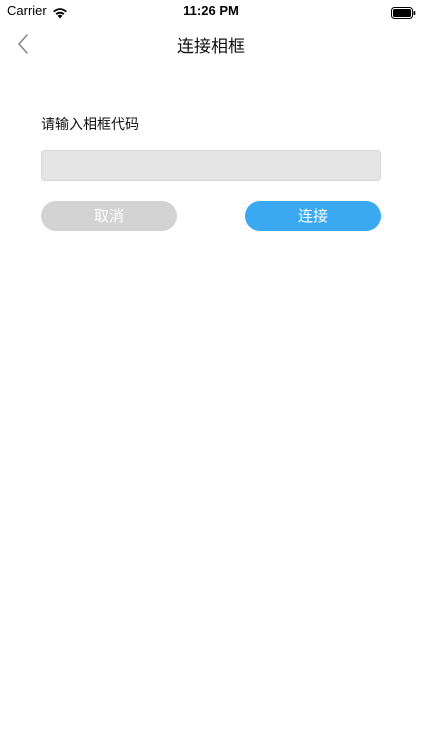  What do you see at coordinates (211, 165) in the screenshot?
I see `frame-code-input` at bounding box center [211, 165].